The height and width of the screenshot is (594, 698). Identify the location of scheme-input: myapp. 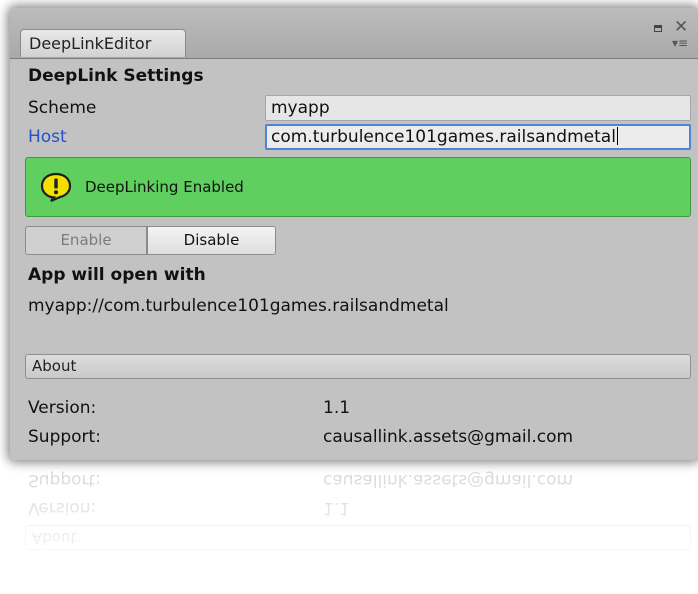
(478, 108).